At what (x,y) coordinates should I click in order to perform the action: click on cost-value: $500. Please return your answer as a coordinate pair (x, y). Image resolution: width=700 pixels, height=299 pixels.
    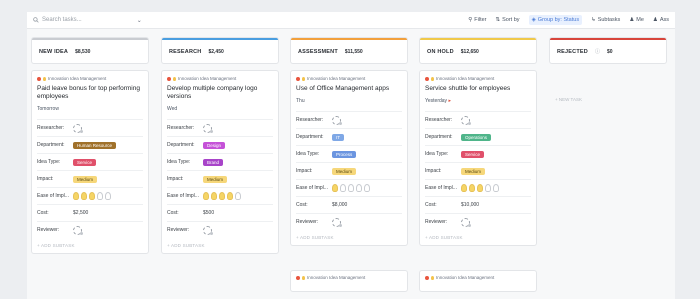
    Looking at the image, I should click on (237, 213).